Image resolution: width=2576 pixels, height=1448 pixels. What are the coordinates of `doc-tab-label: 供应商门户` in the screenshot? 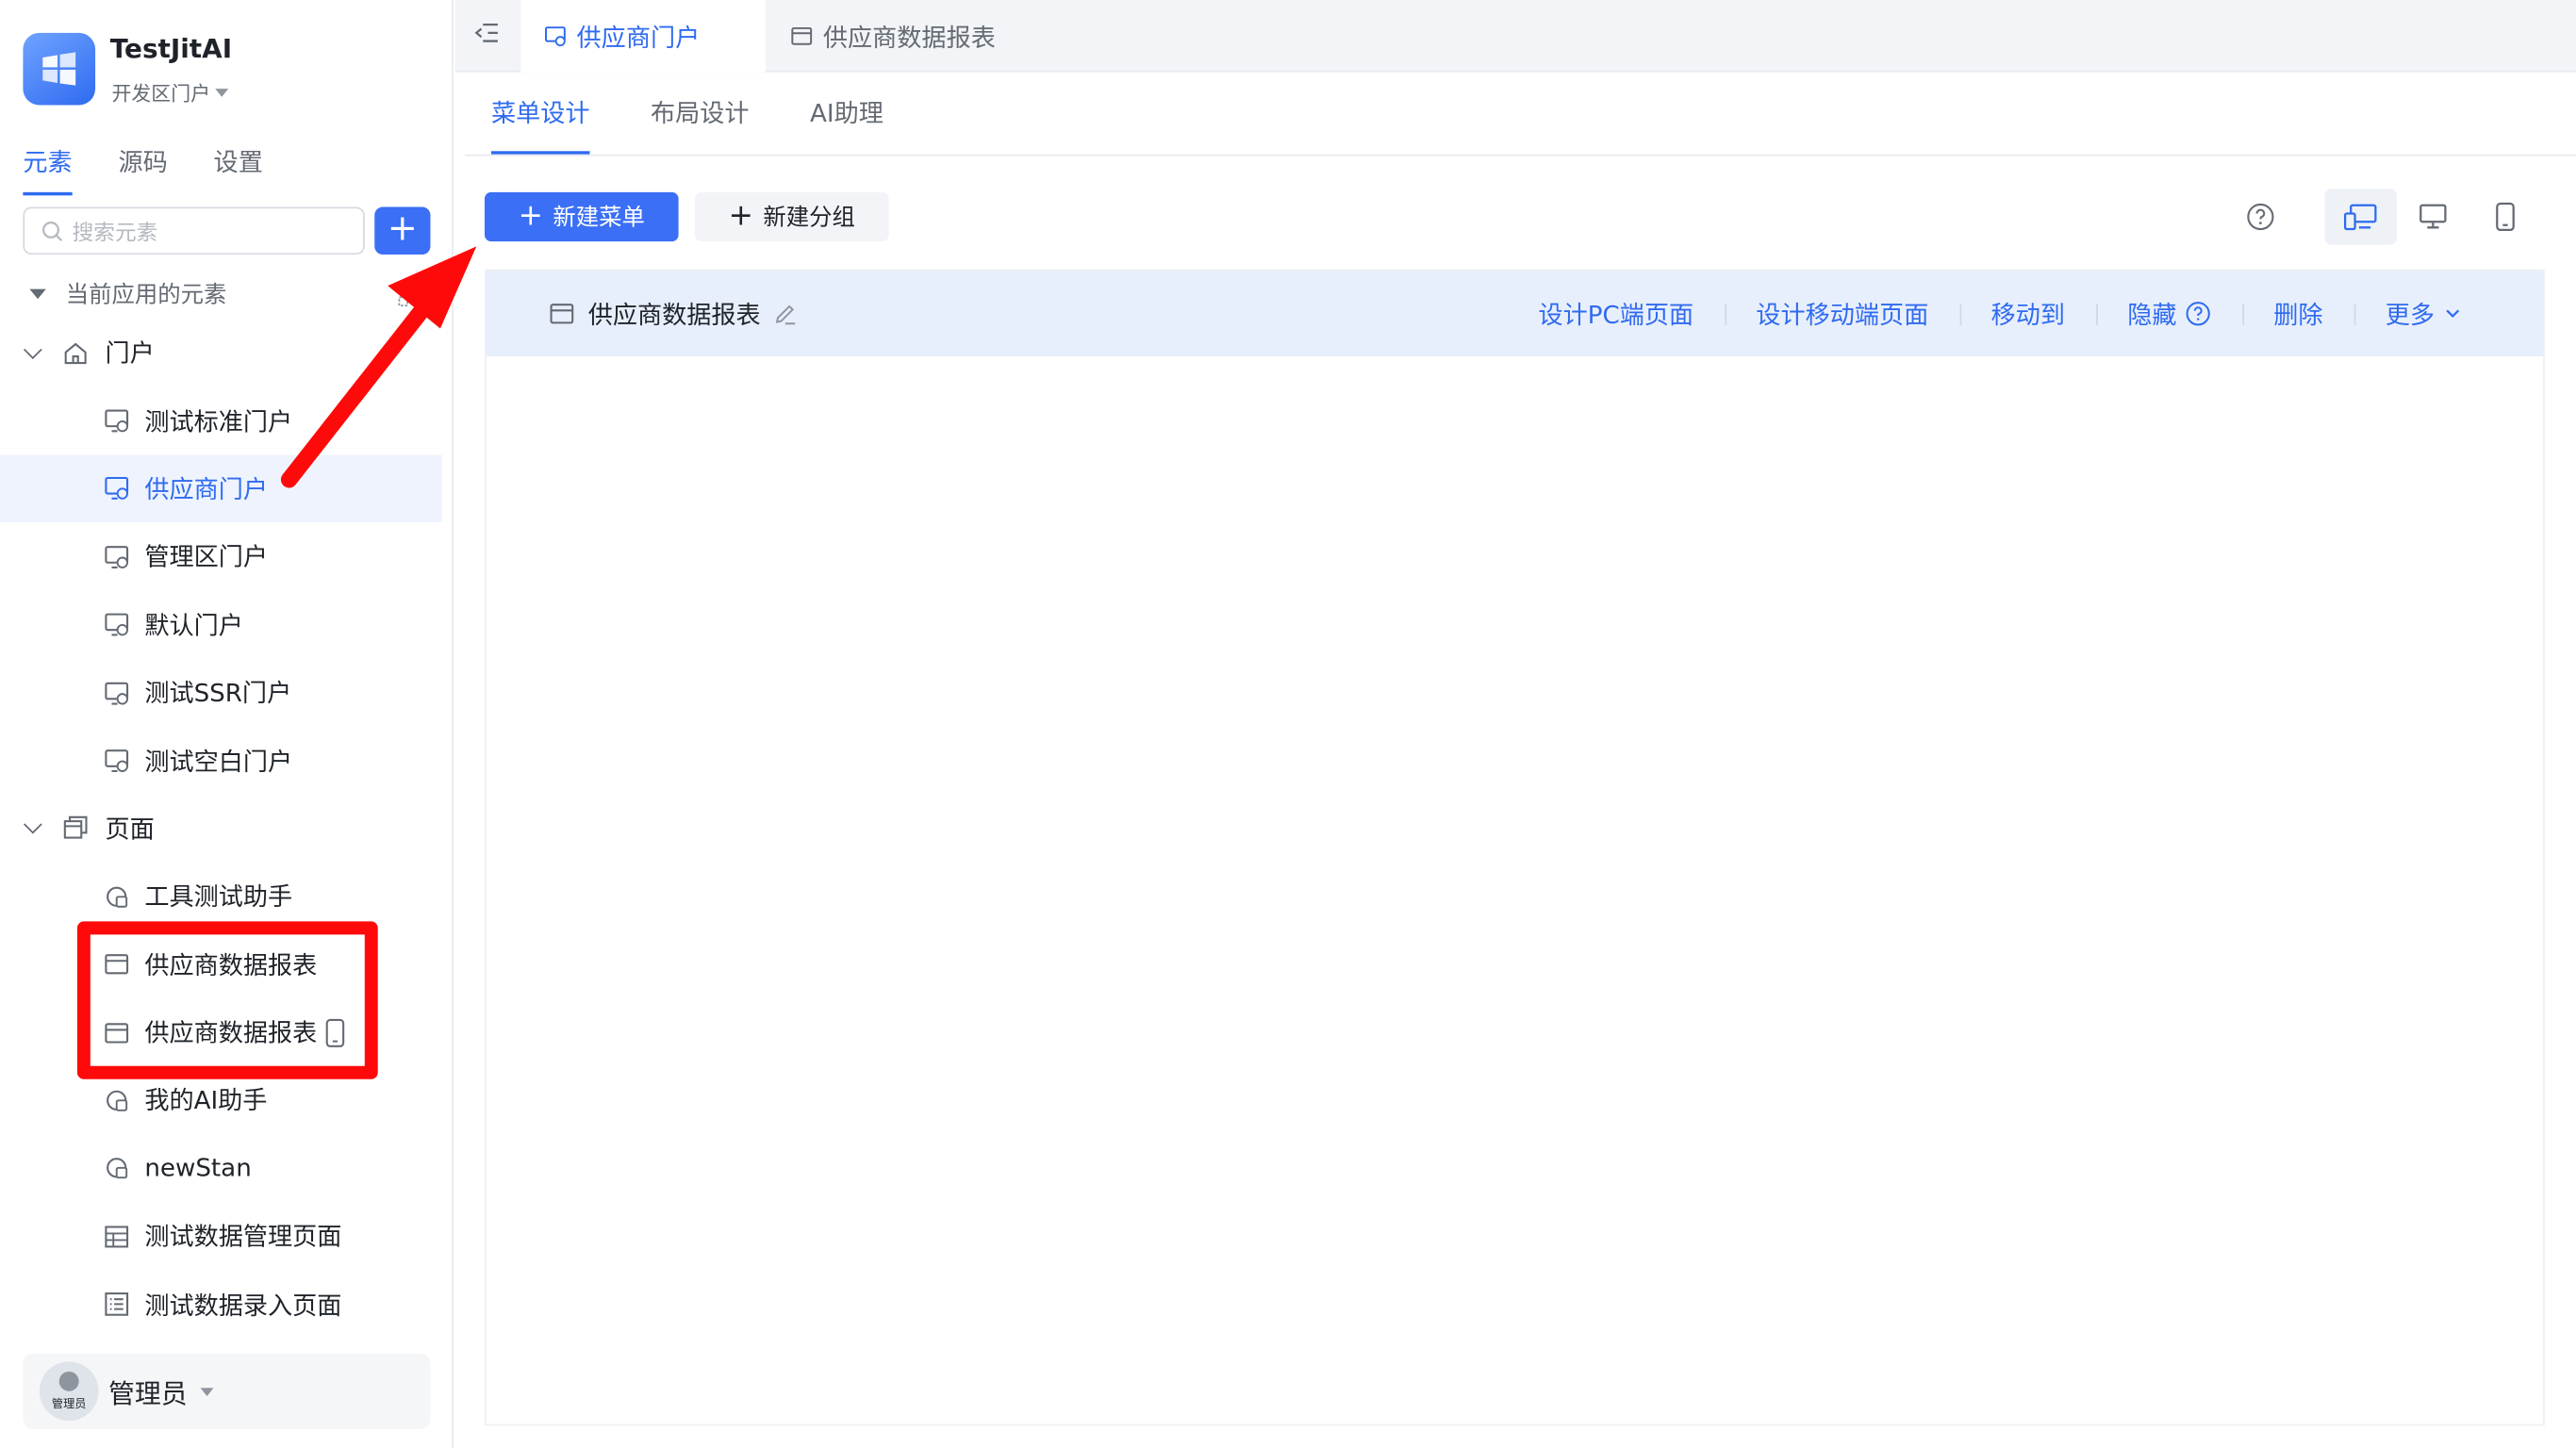 It's located at (638, 37).